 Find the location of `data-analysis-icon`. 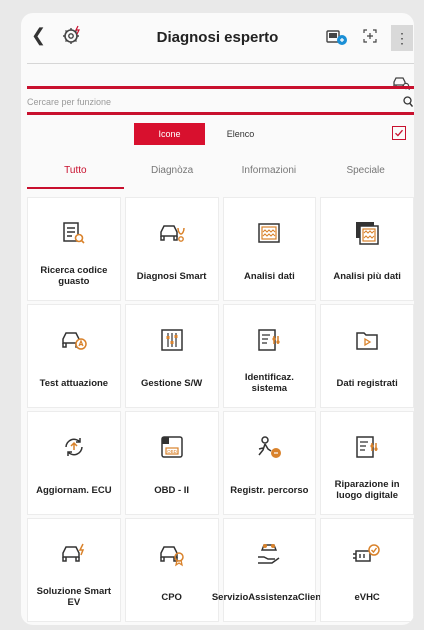

data-analysis-icon is located at coordinates (270, 234).